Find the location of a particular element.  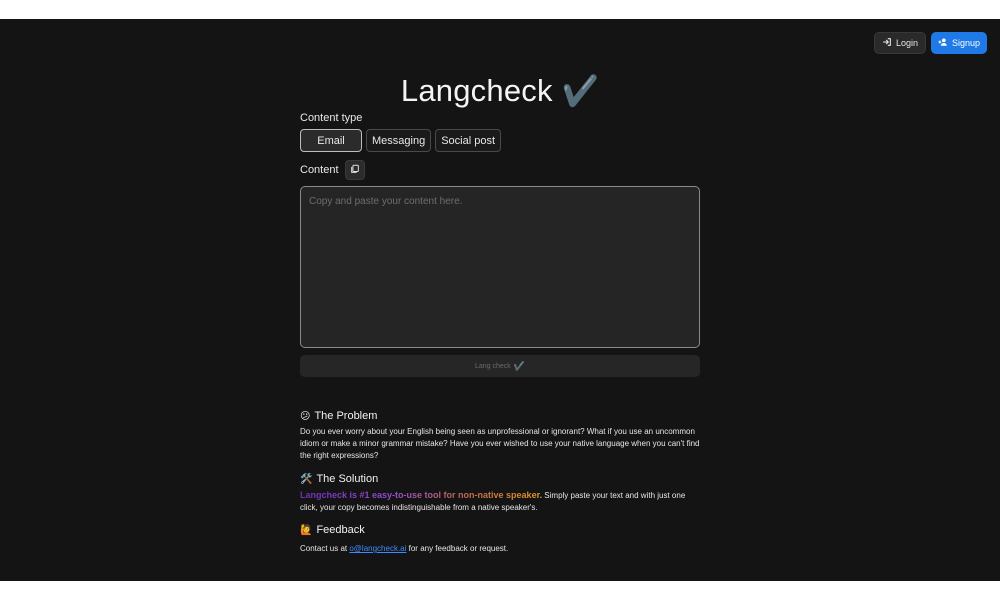

content-type-label: Content type is located at coordinates (331, 118).